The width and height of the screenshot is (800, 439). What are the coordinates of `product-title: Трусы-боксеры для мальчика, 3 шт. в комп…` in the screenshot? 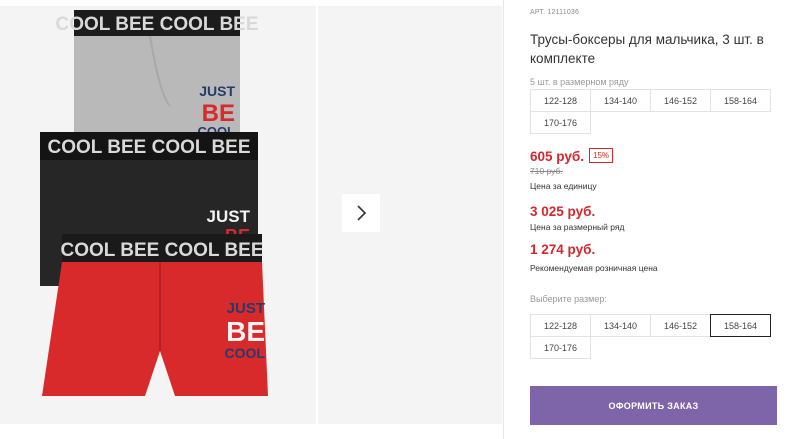 It's located at (647, 49).